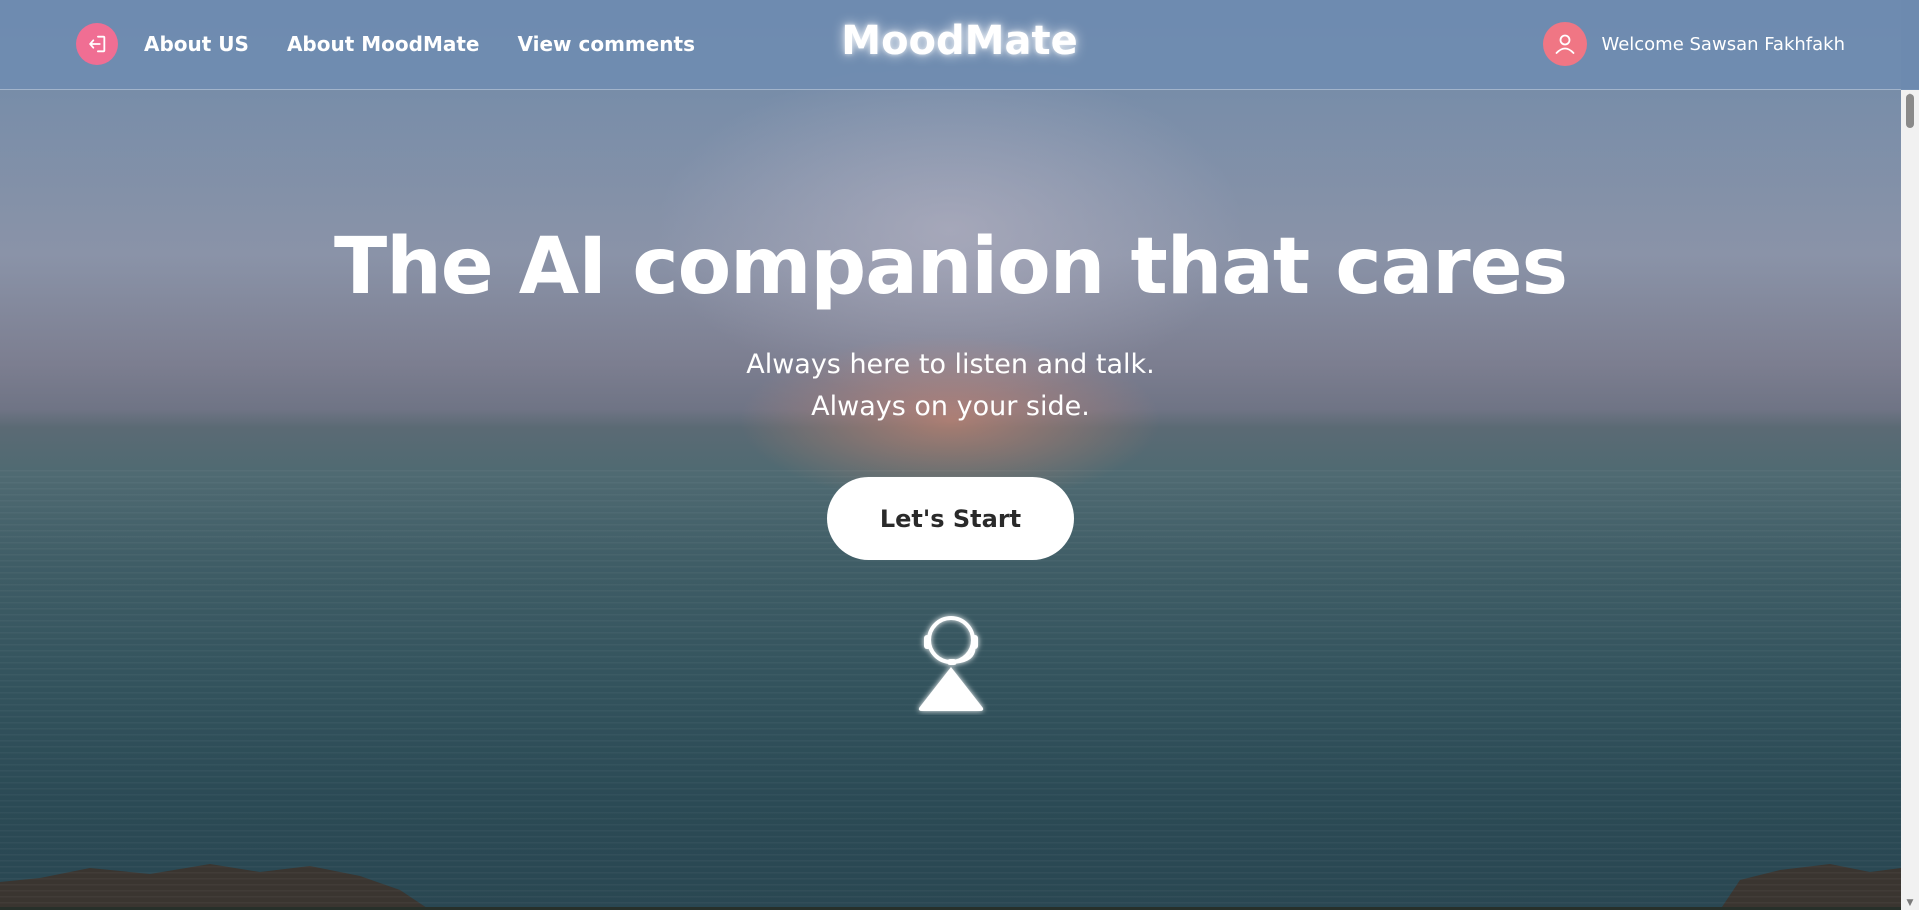 This screenshot has width=1919, height=910. What do you see at coordinates (1910, 111) in the screenshot?
I see `scrollbar-thumb` at bounding box center [1910, 111].